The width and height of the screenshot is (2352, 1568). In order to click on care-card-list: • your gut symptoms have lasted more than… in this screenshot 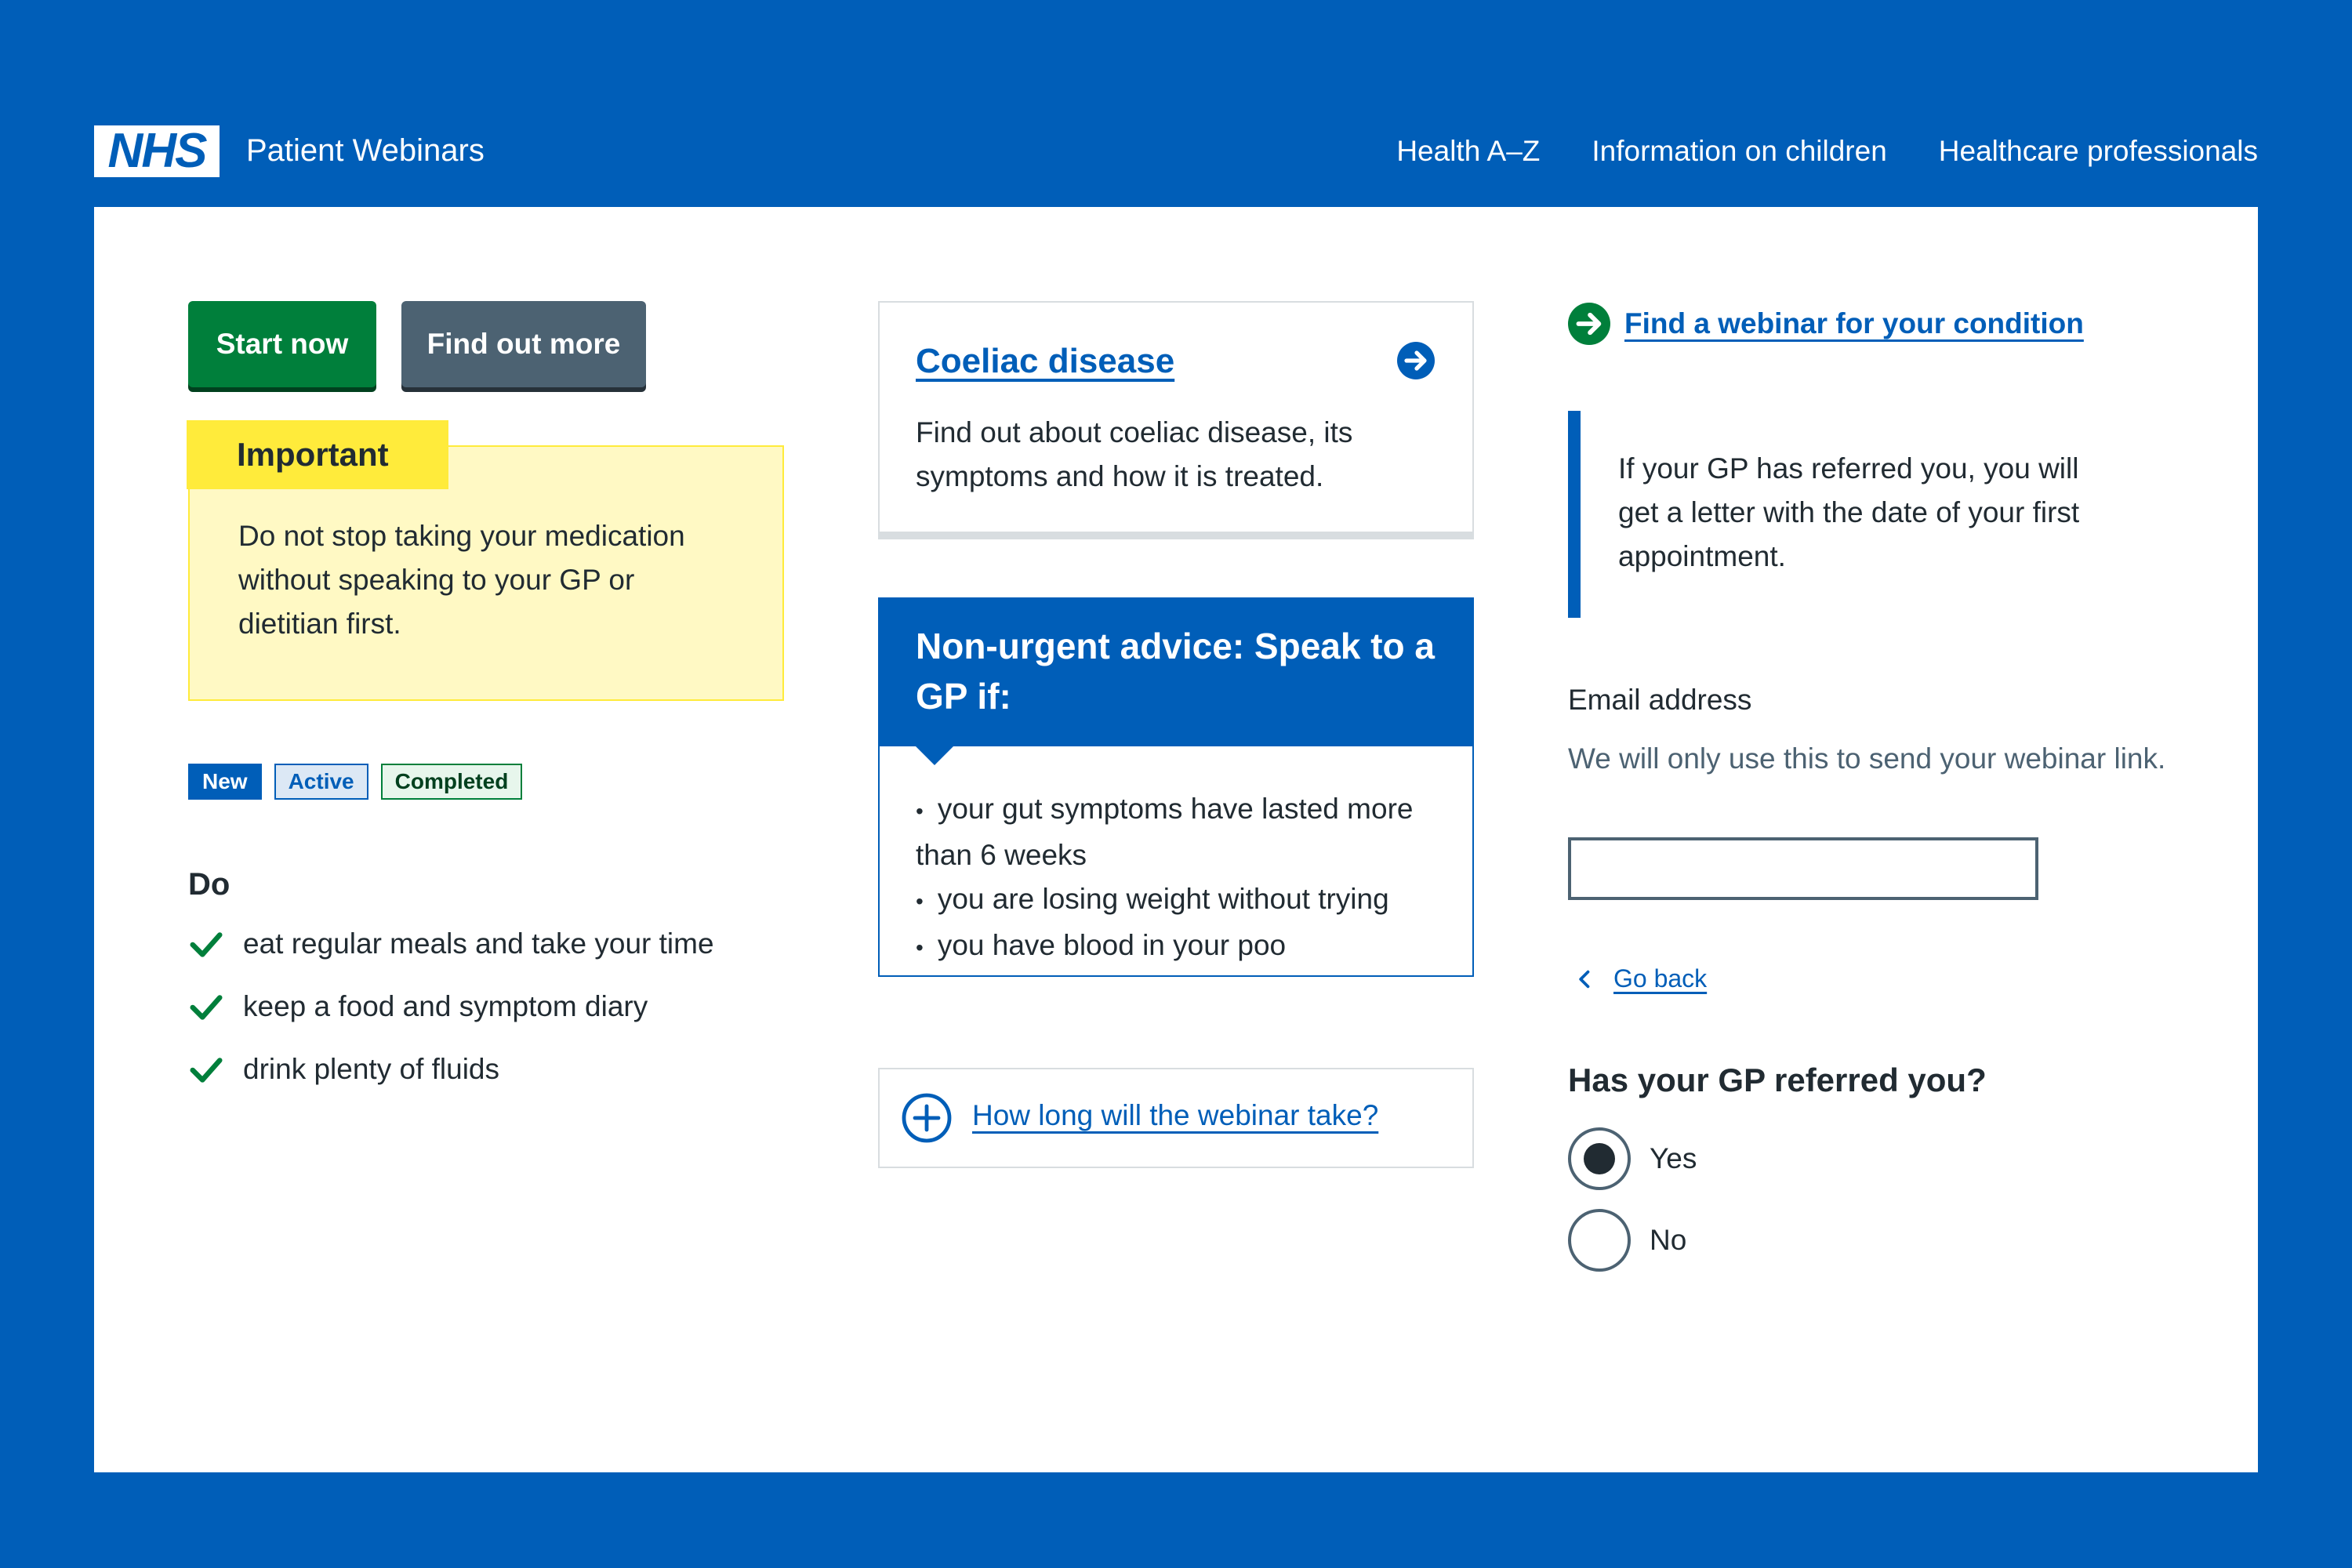, I will do `click(1182, 878)`.